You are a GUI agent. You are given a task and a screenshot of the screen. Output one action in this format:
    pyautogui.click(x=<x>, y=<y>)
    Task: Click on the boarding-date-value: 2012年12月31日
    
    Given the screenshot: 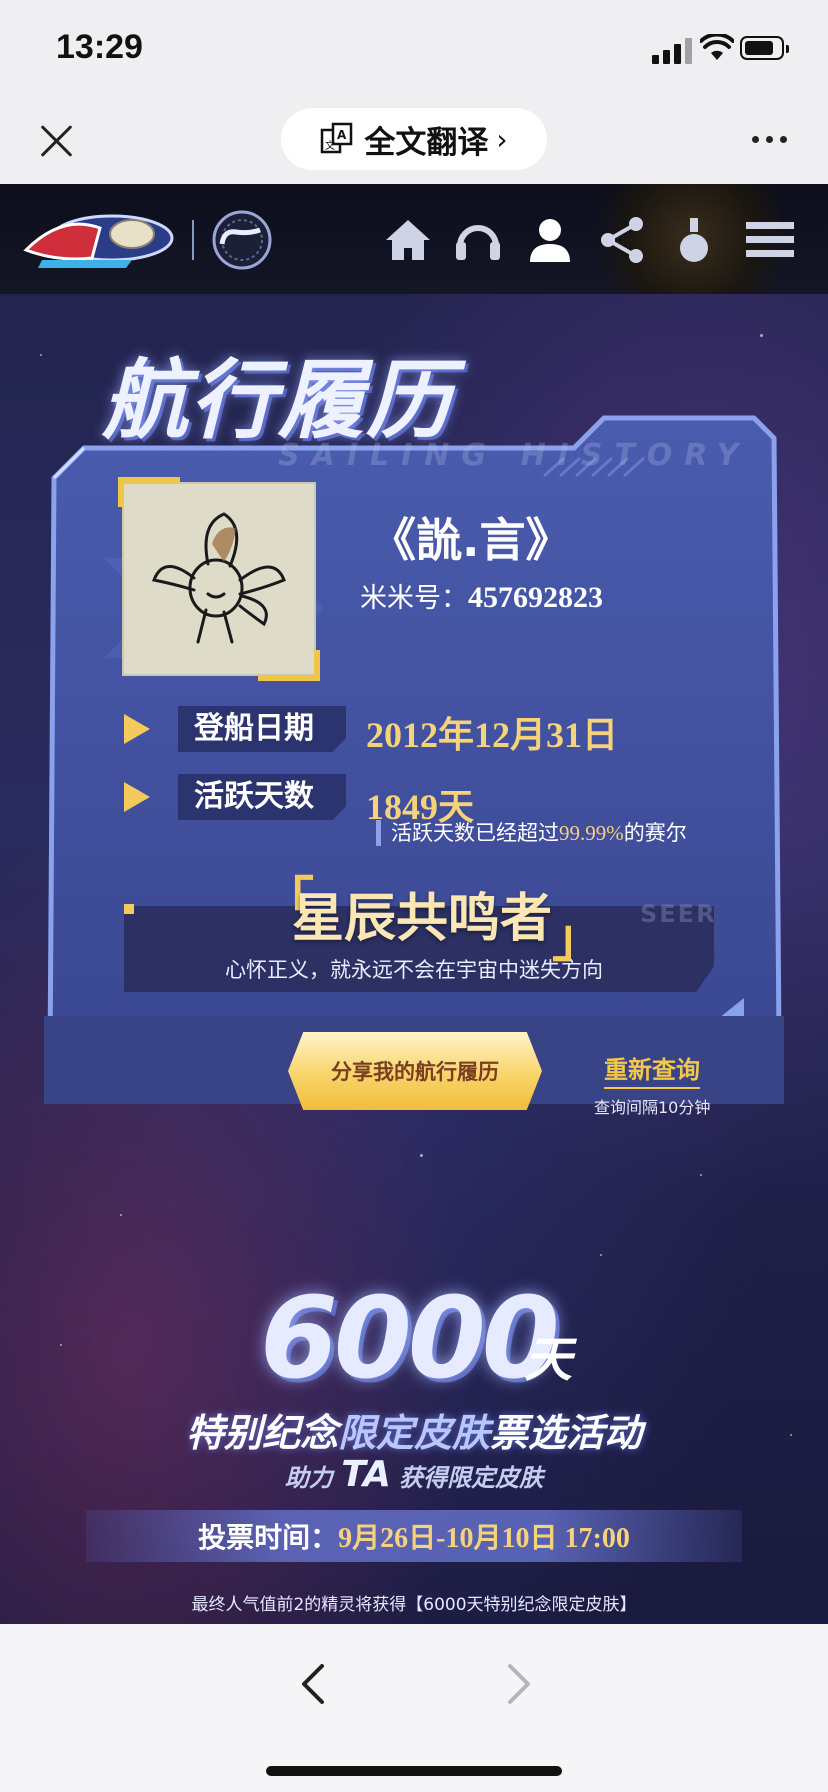 What is the action you would take?
    pyautogui.click(x=492, y=735)
    